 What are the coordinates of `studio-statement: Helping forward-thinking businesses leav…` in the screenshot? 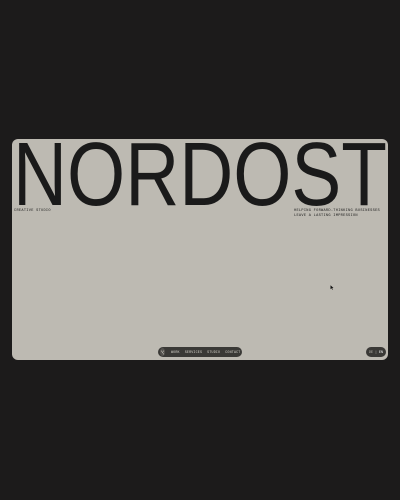 It's located at (337, 213).